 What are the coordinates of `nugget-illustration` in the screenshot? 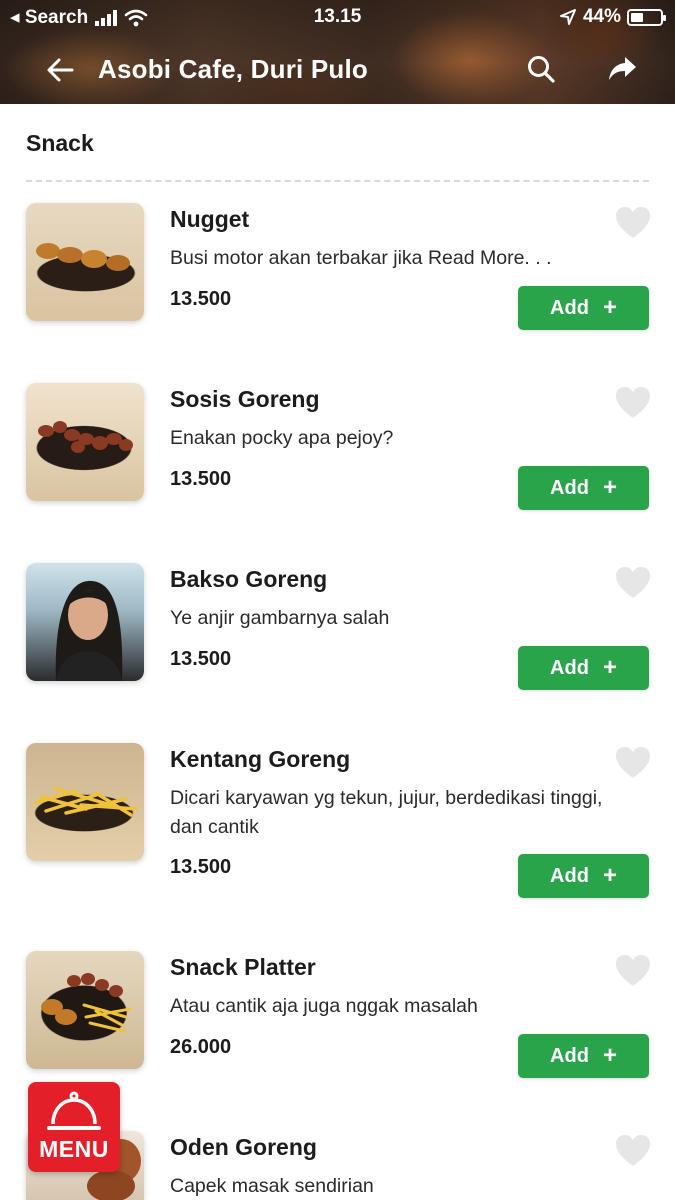 It's located at (83, 257).